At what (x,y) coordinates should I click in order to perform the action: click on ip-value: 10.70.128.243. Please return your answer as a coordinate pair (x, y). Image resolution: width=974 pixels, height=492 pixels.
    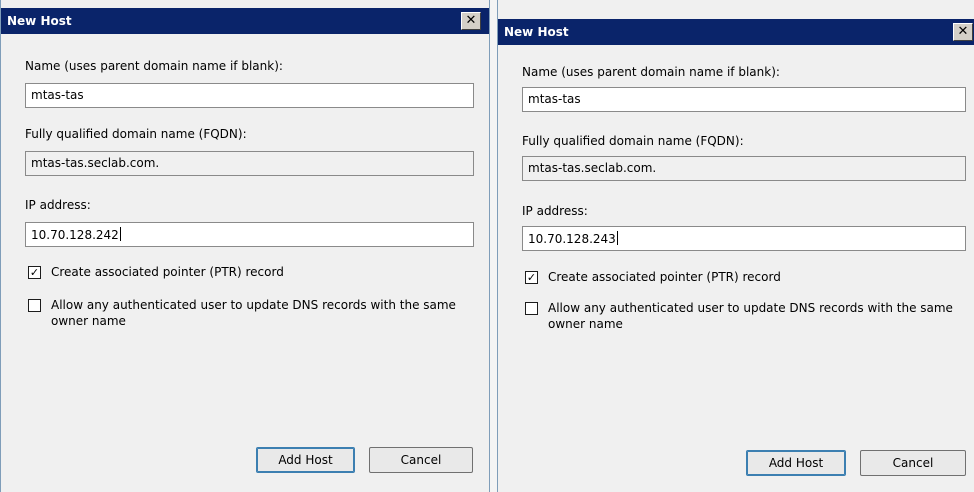
    Looking at the image, I should click on (572, 239).